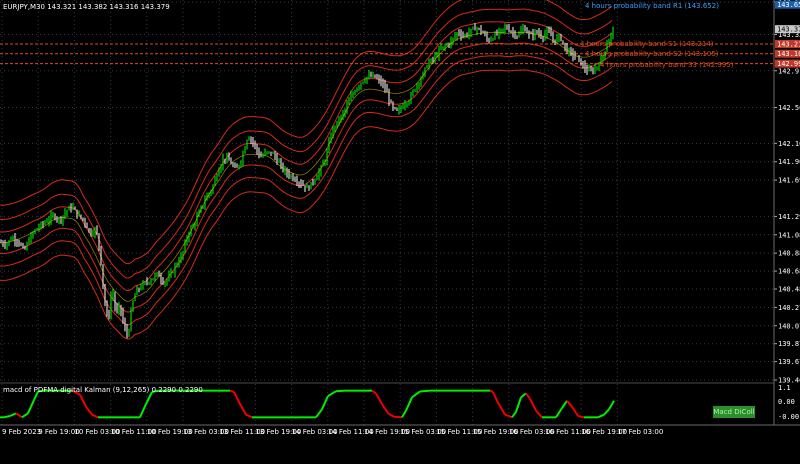 The image size is (800, 464). What do you see at coordinates (789, 272) in the screenshot?
I see `price-tick-label: 140.680` at bounding box center [789, 272].